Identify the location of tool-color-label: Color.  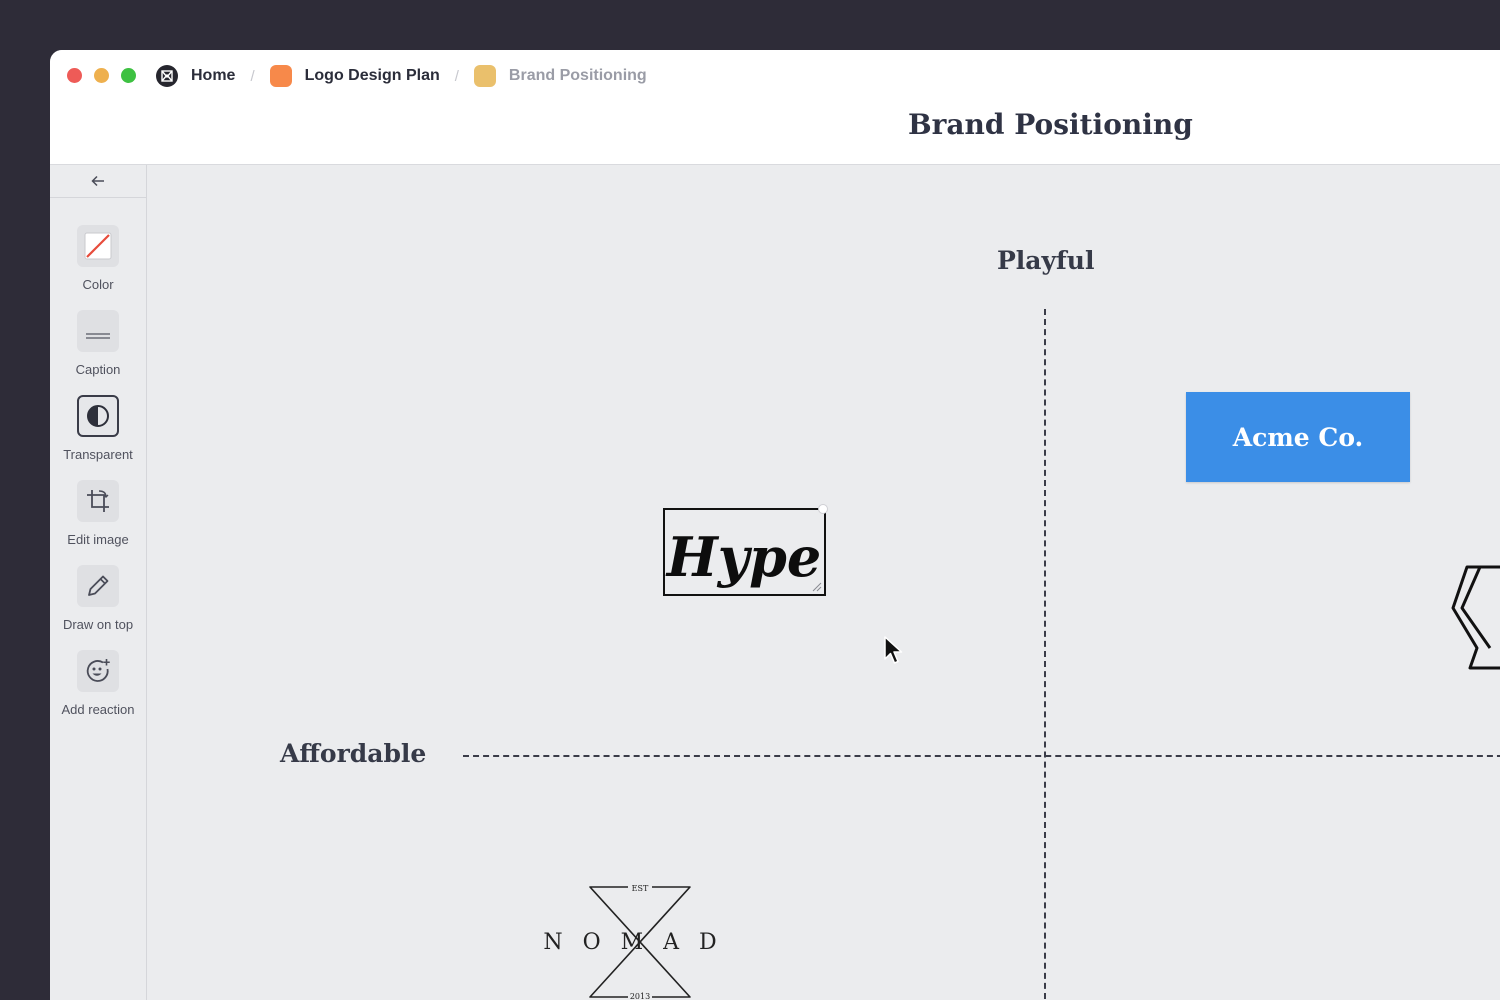
(98, 284).